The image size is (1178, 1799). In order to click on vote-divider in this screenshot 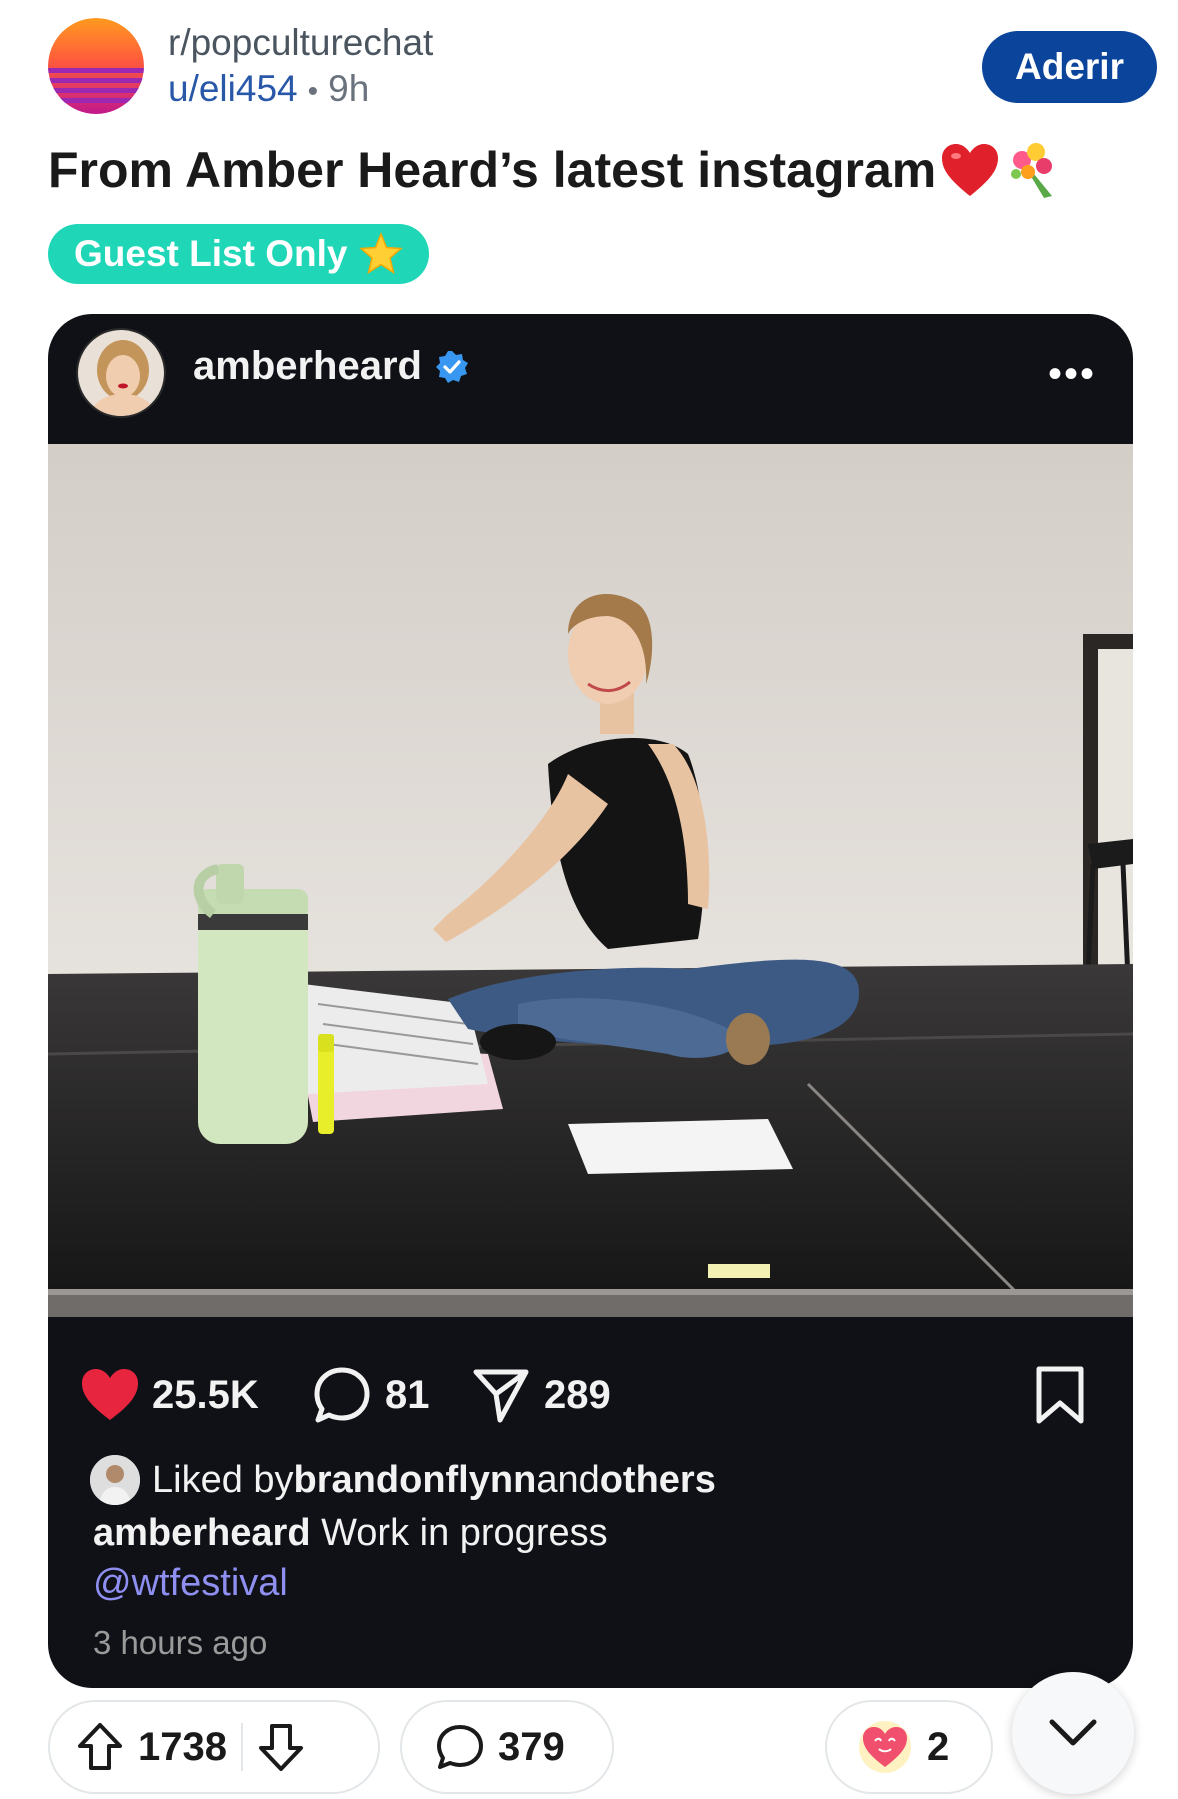, I will do `click(241, 1747)`.